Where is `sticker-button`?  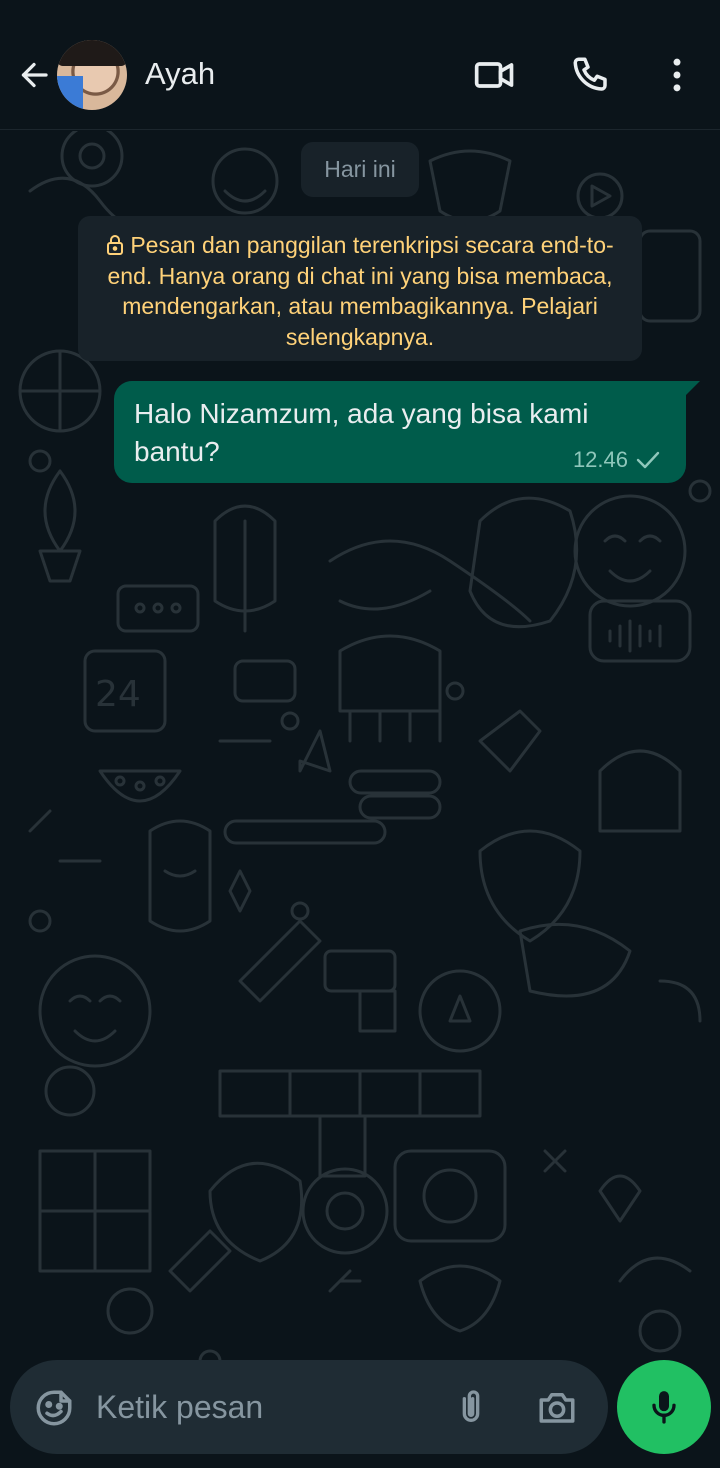 sticker-button is located at coordinates (54, 1408).